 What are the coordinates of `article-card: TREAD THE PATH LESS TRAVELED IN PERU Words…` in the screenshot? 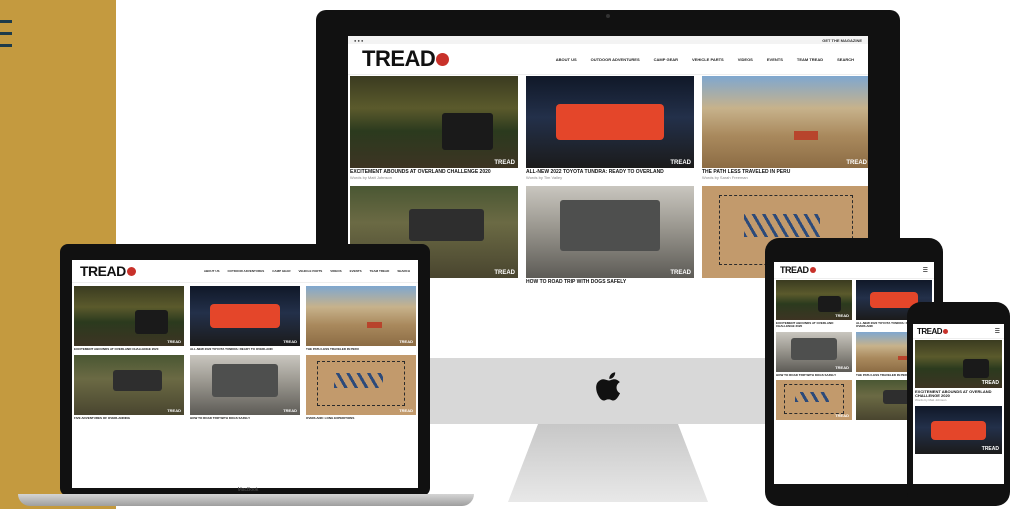 It's located at (785, 128).